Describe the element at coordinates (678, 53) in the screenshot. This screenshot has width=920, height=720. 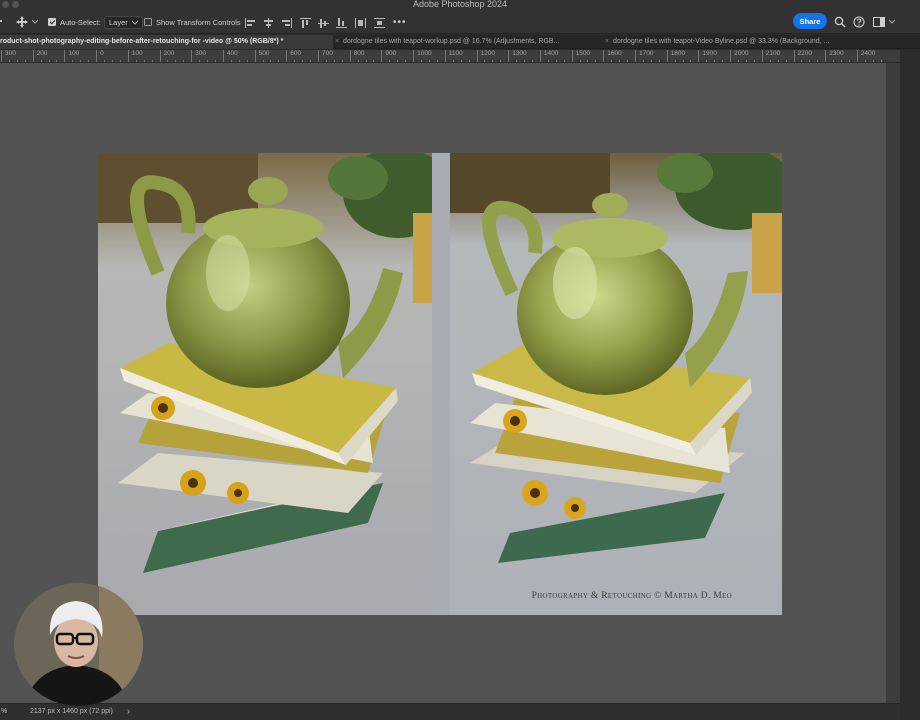
I see `ruler-label: 1800` at that location.